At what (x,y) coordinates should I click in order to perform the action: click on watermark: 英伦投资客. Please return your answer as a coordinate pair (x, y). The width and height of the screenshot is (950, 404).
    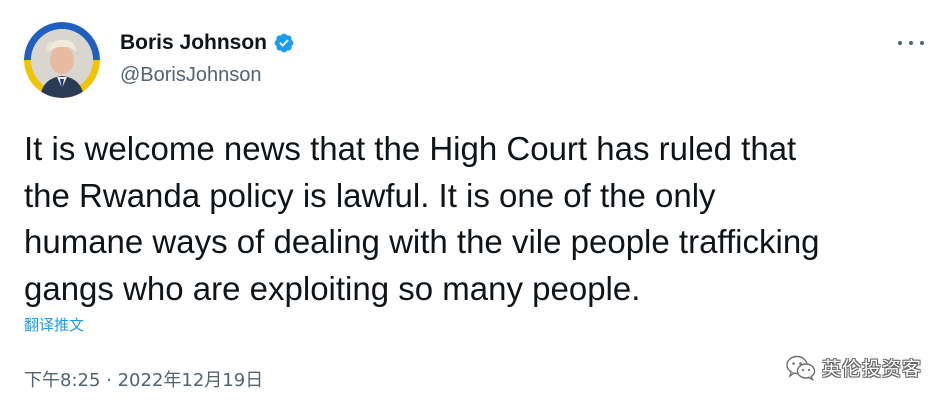
    Looking at the image, I should click on (854, 367).